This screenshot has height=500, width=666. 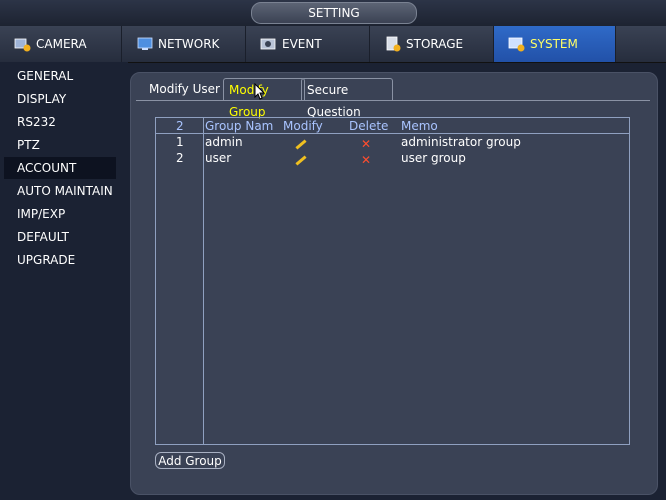 I want to click on header-memo: Memo, so click(x=419, y=126).